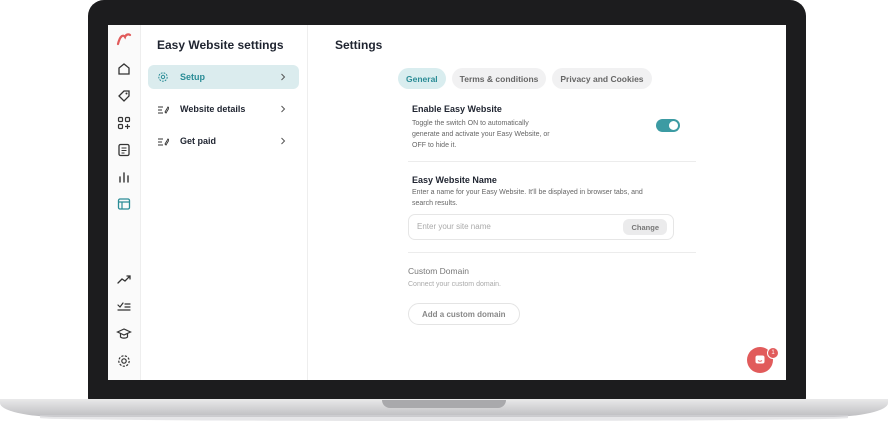 The height and width of the screenshot is (423, 888). I want to click on laptop-notch, so click(444, 404).